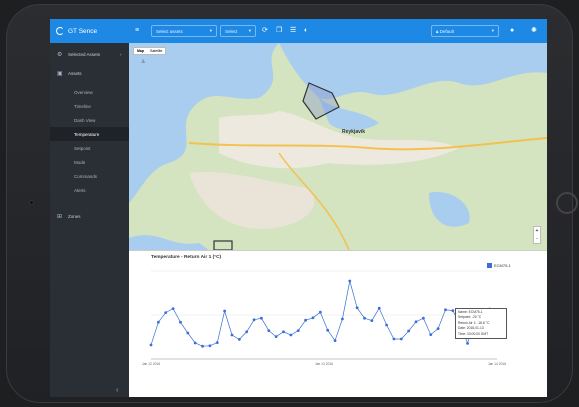 The image size is (579, 407). I want to click on sidebar-sub-commands: Commands, so click(89, 176).